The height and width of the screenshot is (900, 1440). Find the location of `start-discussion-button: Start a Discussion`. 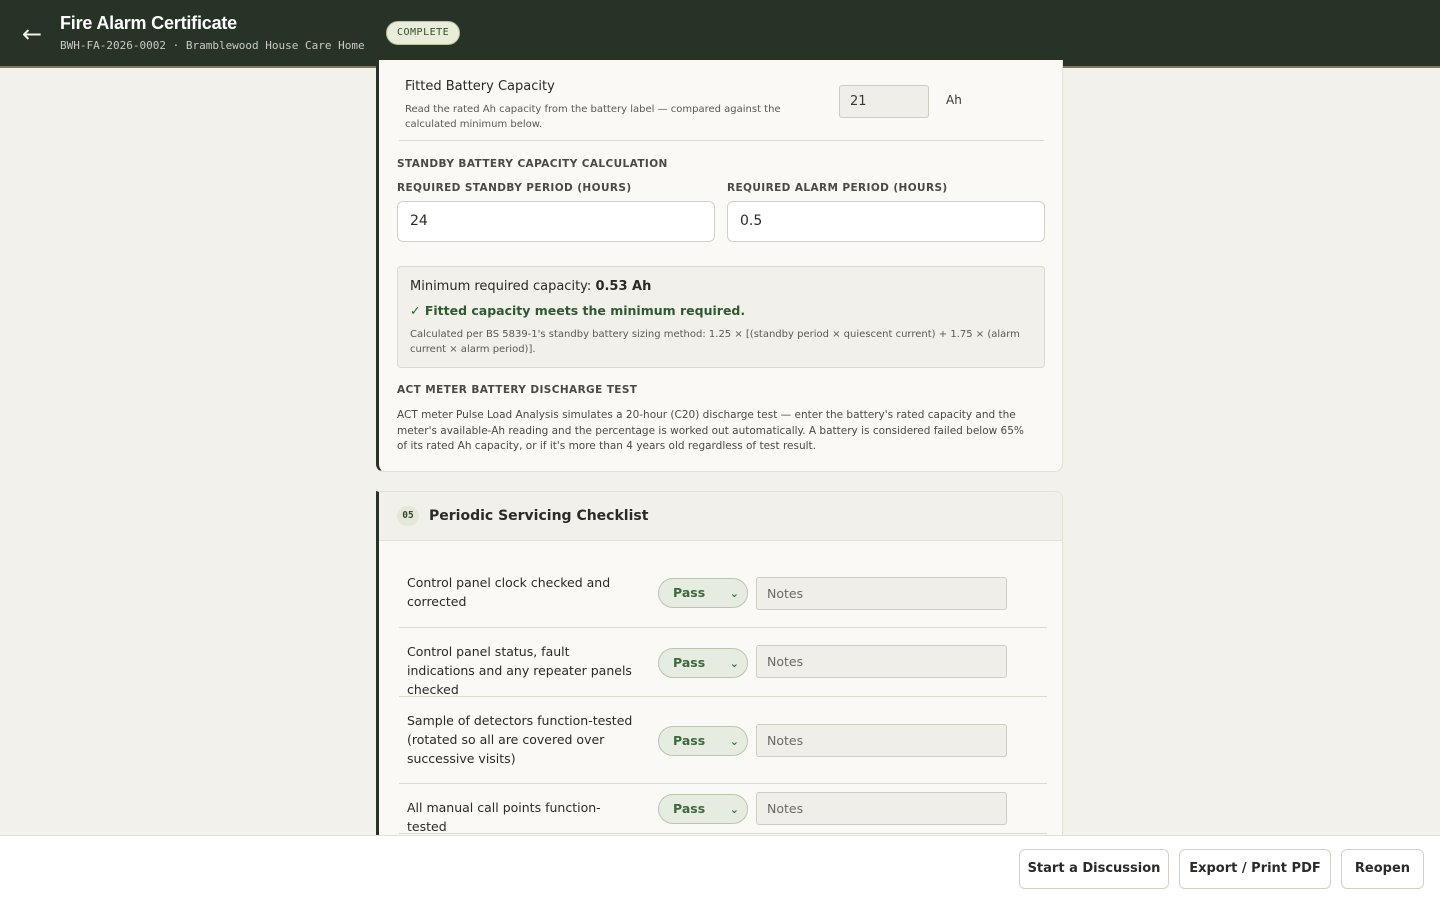

start-discussion-button: Start a Discussion is located at coordinates (1094, 869).